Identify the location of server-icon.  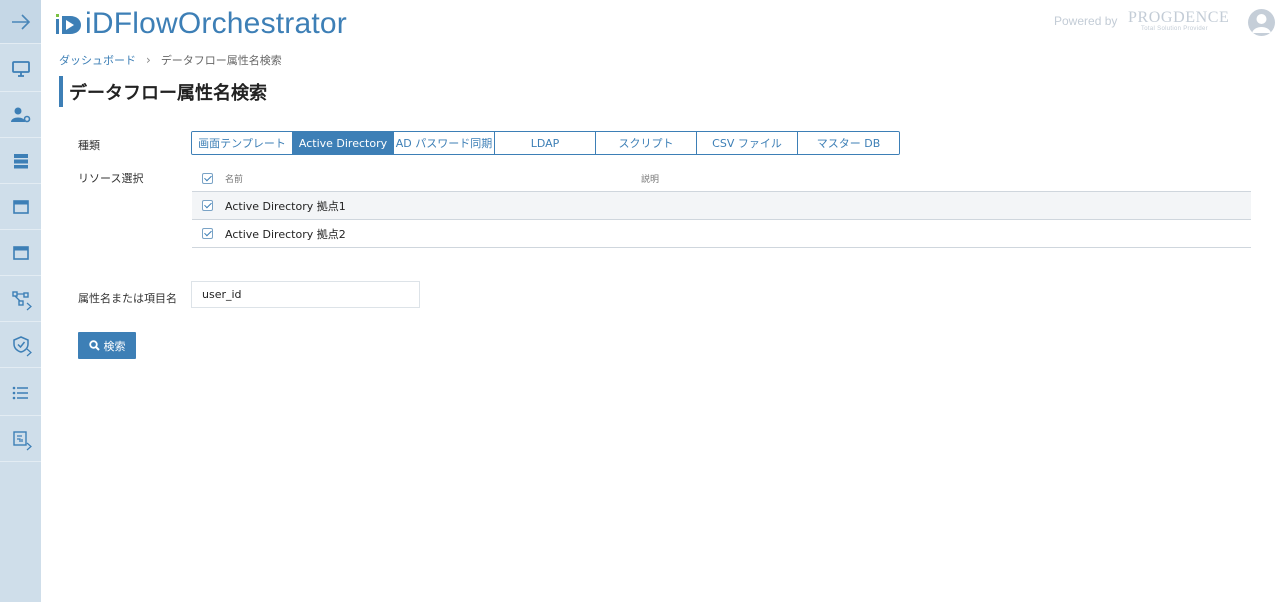
(20, 160).